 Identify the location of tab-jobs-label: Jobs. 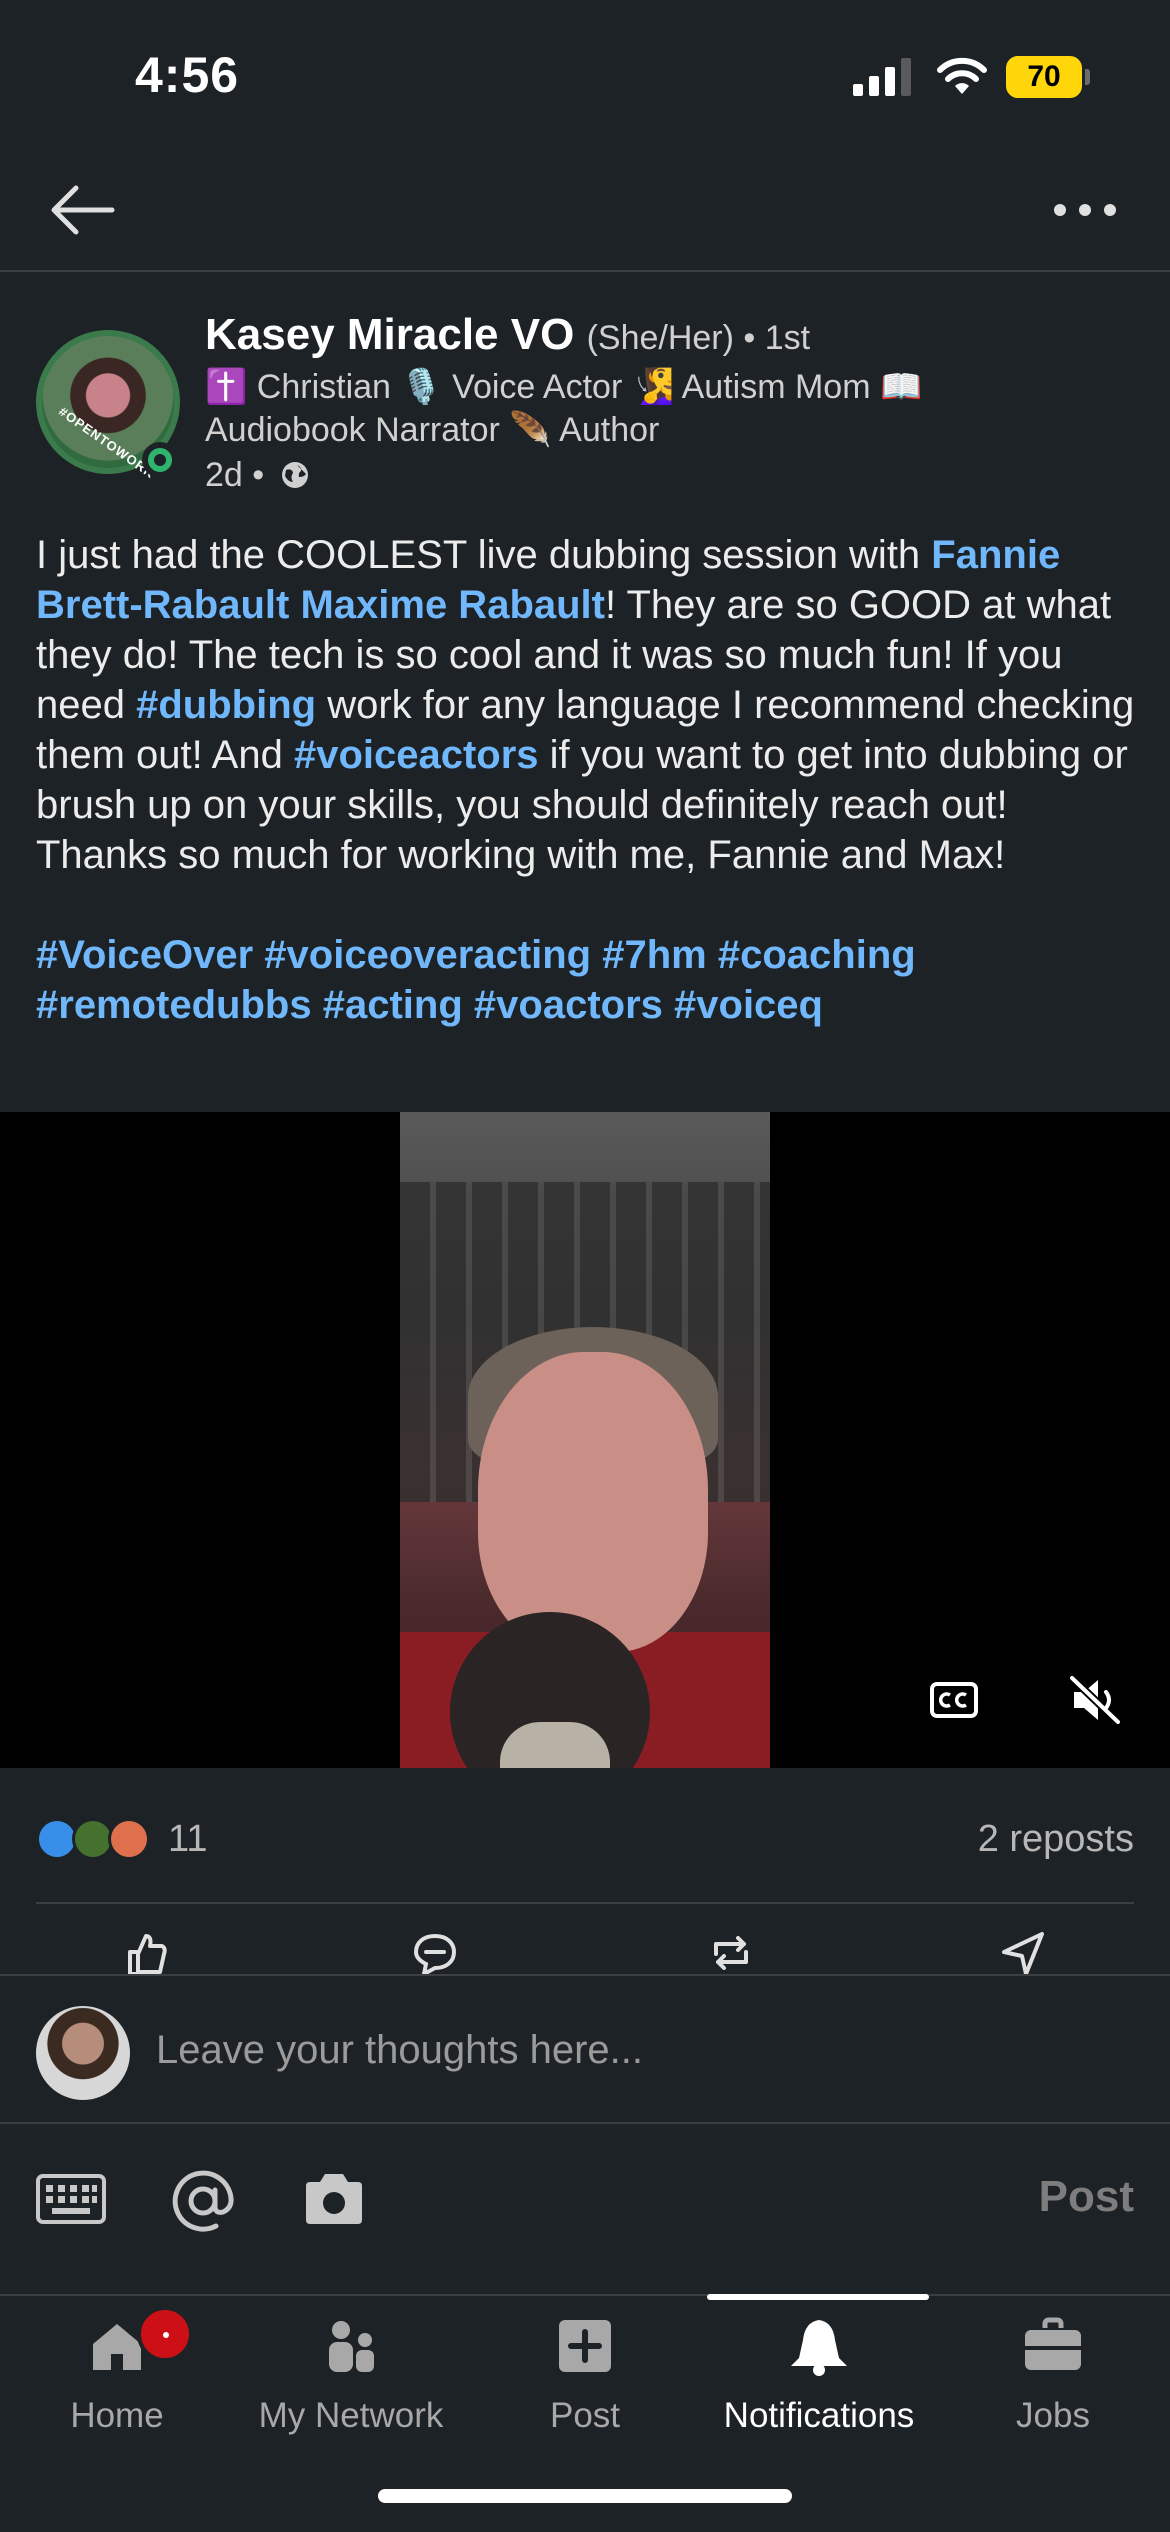
(1053, 2415).